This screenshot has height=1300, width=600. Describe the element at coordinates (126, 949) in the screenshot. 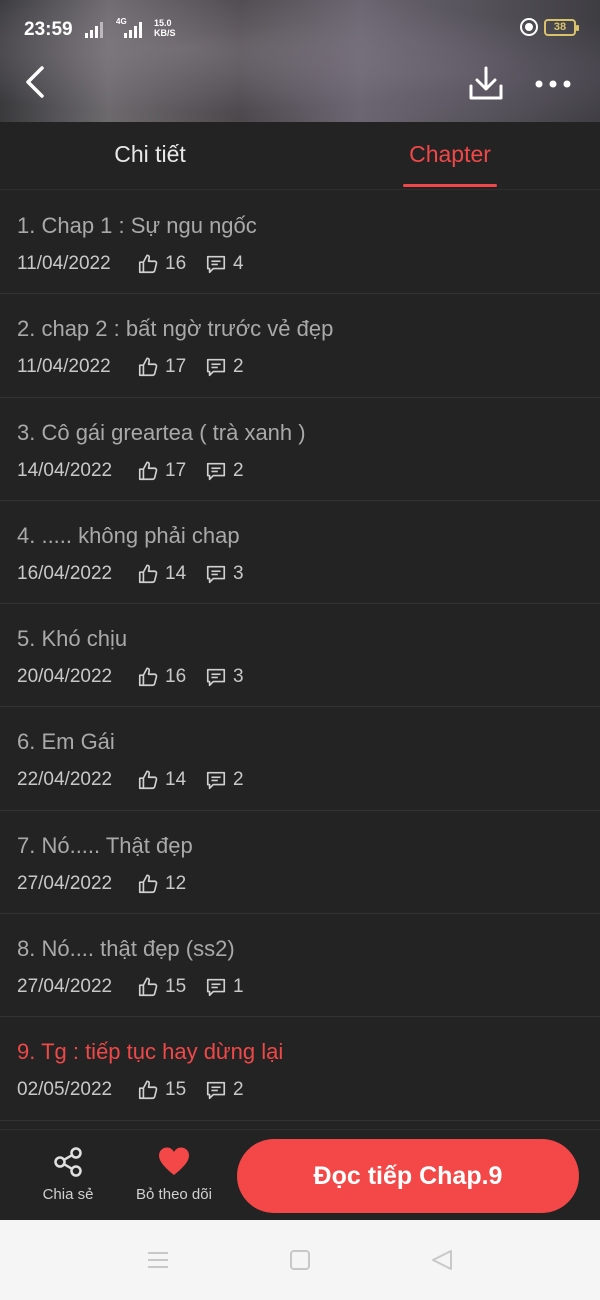

I see `chapter-title: 8. Nó.... thật đẹp (ss2)` at that location.